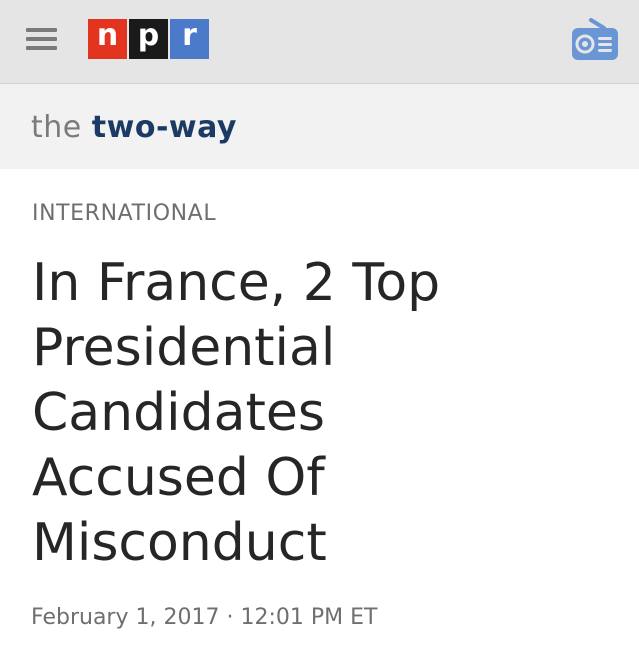 This screenshot has height=653, width=639. Describe the element at coordinates (178, 413) in the screenshot. I see `headline-line: Candidates` at that location.